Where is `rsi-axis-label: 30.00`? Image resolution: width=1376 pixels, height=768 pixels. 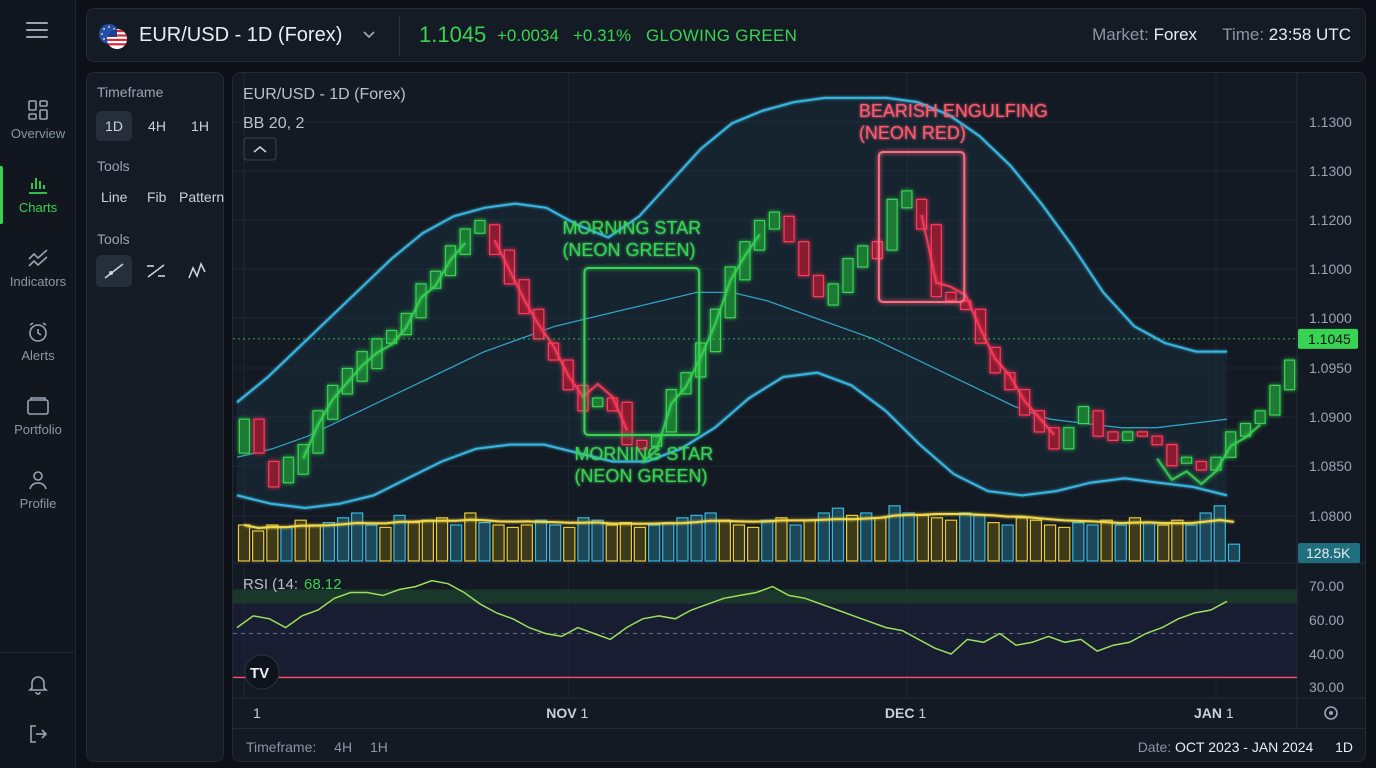 rsi-axis-label: 30.00 is located at coordinates (1326, 687).